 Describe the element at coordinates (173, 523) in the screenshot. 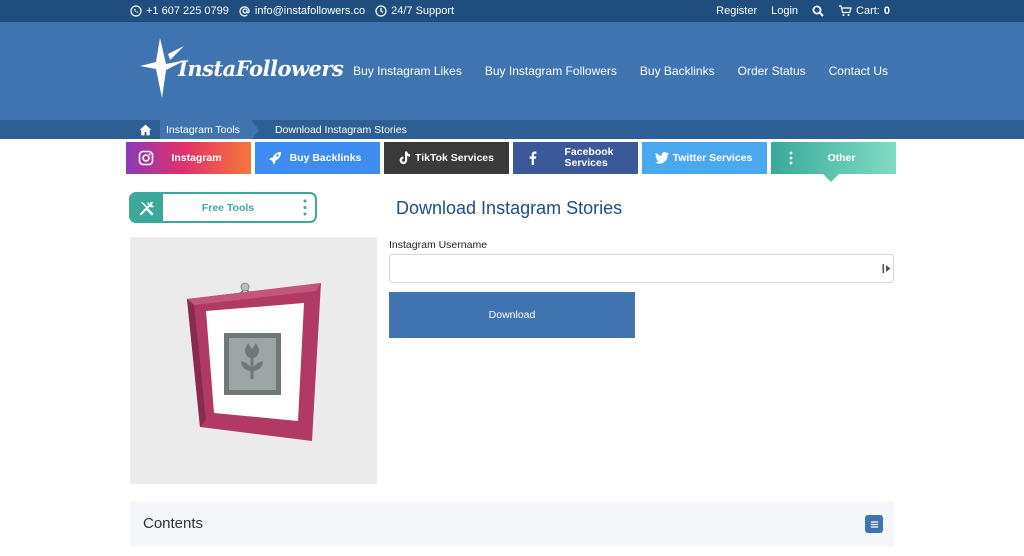

I see `contents-title: Contents` at that location.